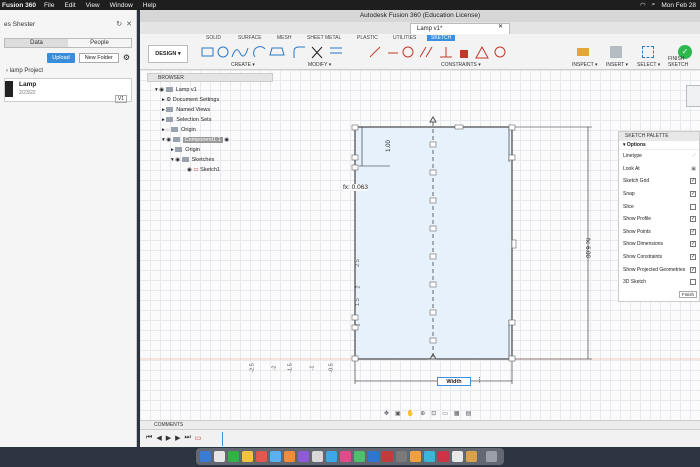 The width and height of the screenshot is (700, 467). I want to click on pan-icon: ✋, so click(410, 414).